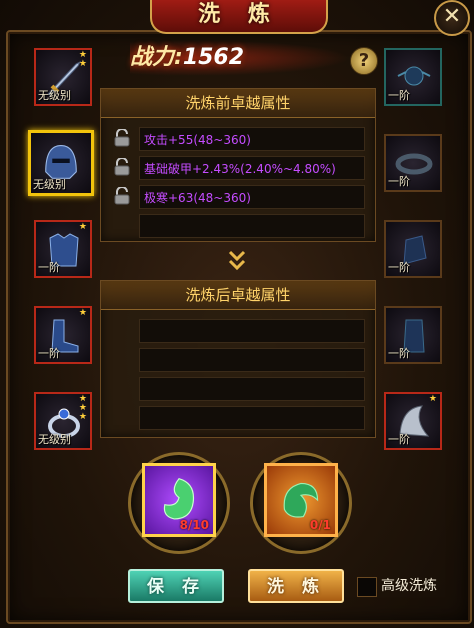 The width and height of the screenshot is (474, 628). I want to click on star-rating: ★ ★, so click(82, 59).